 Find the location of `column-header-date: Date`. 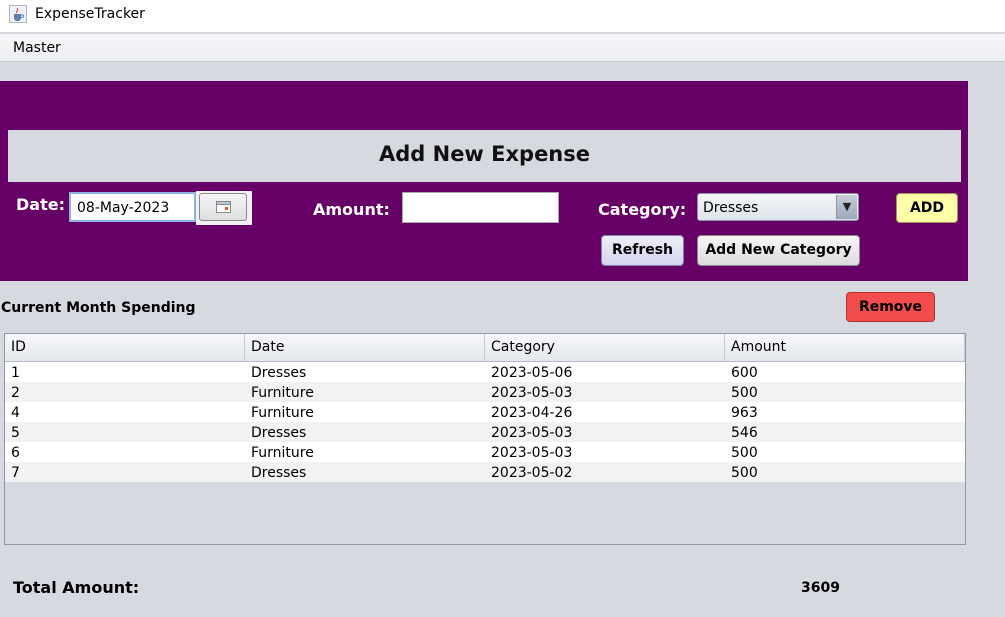

column-header-date: Date is located at coordinates (365, 347).